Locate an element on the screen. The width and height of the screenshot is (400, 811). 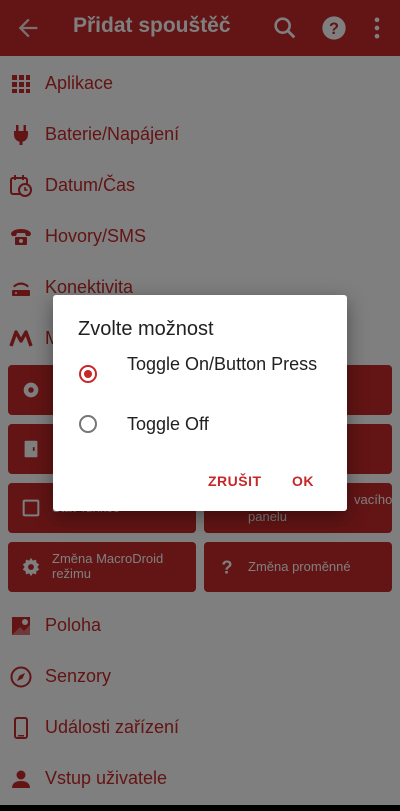
option-toggle-off: Toggle Off is located at coordinates (203, 426).